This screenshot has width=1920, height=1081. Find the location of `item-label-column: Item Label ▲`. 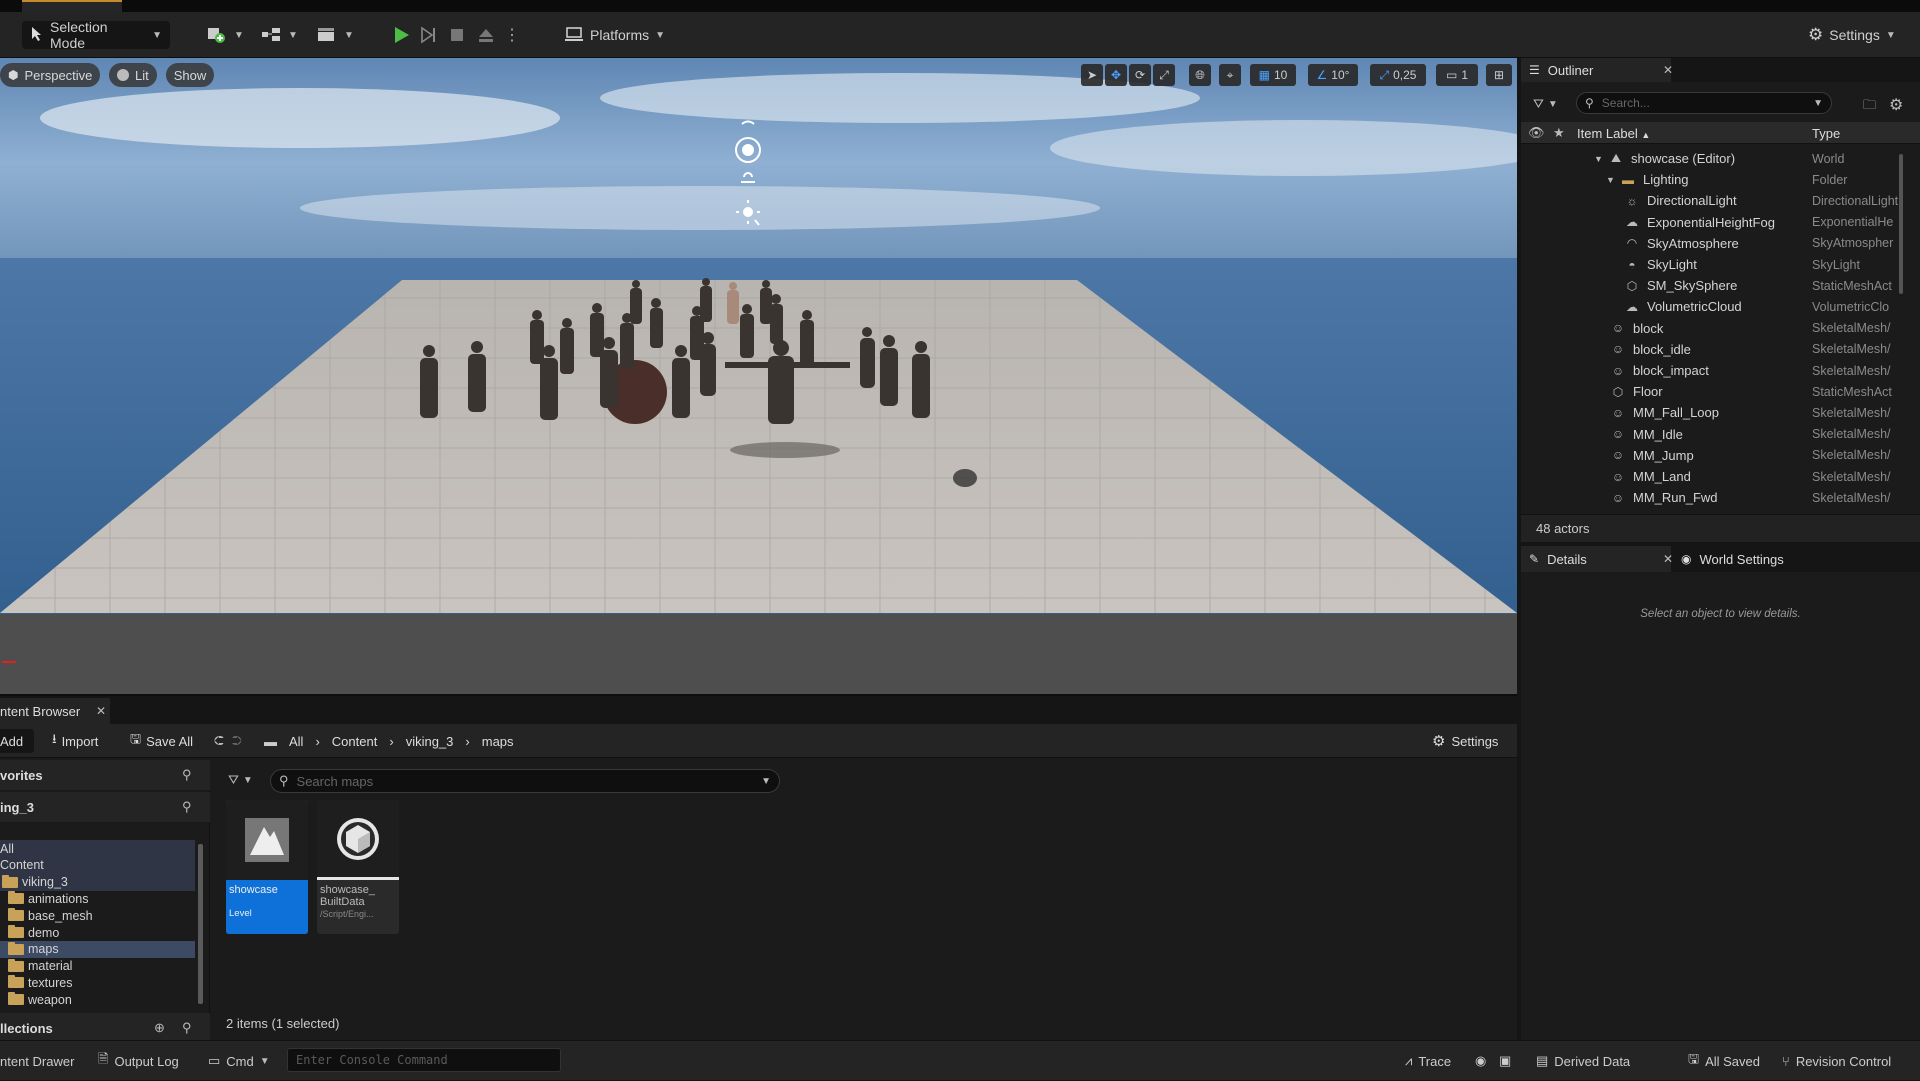

item-label-column: Item Label ▲ is located at coordinates (1613, 133).